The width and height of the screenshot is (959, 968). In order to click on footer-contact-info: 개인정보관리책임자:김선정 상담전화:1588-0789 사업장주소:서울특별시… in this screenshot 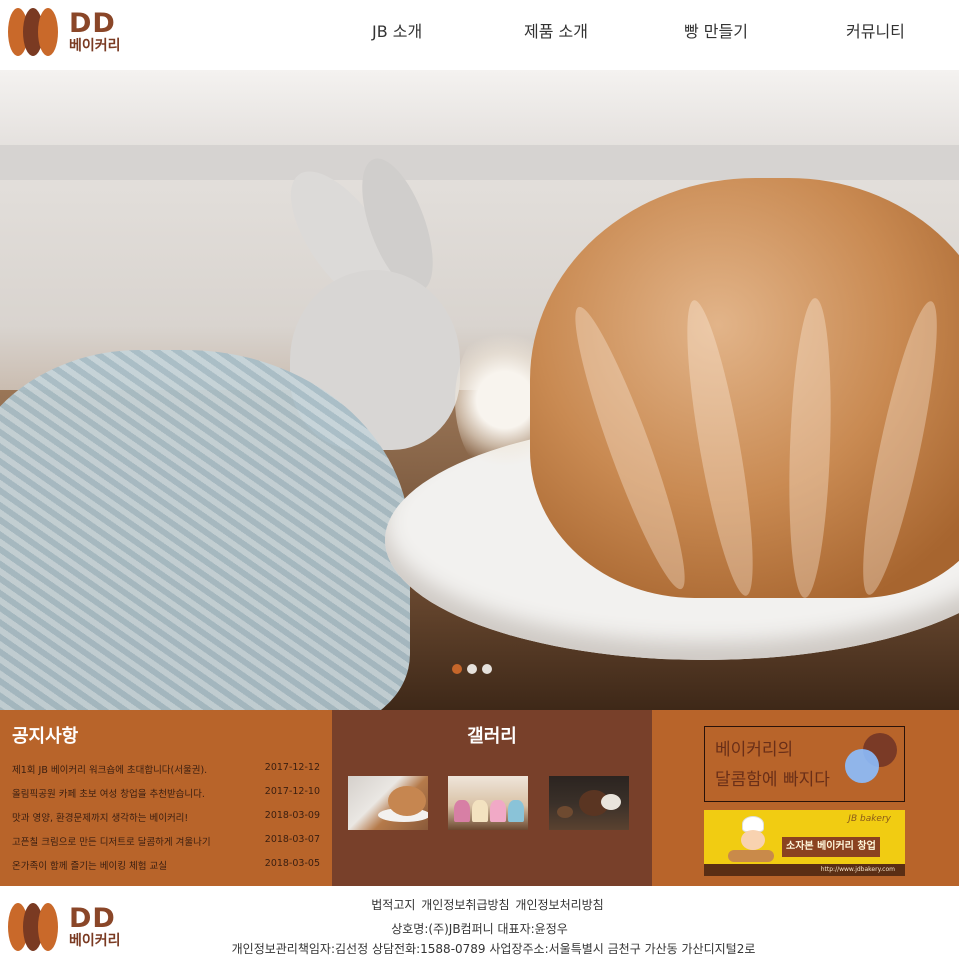, I will do `click(493, 949)`.